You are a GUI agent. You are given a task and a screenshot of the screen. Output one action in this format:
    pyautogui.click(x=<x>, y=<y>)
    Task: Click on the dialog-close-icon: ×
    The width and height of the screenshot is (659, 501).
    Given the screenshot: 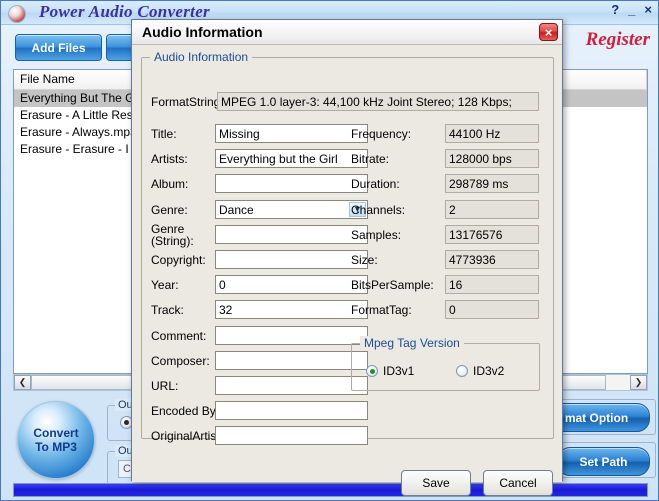 What is the action you would take?
    pyautogui.click(x=548, y=32)
    